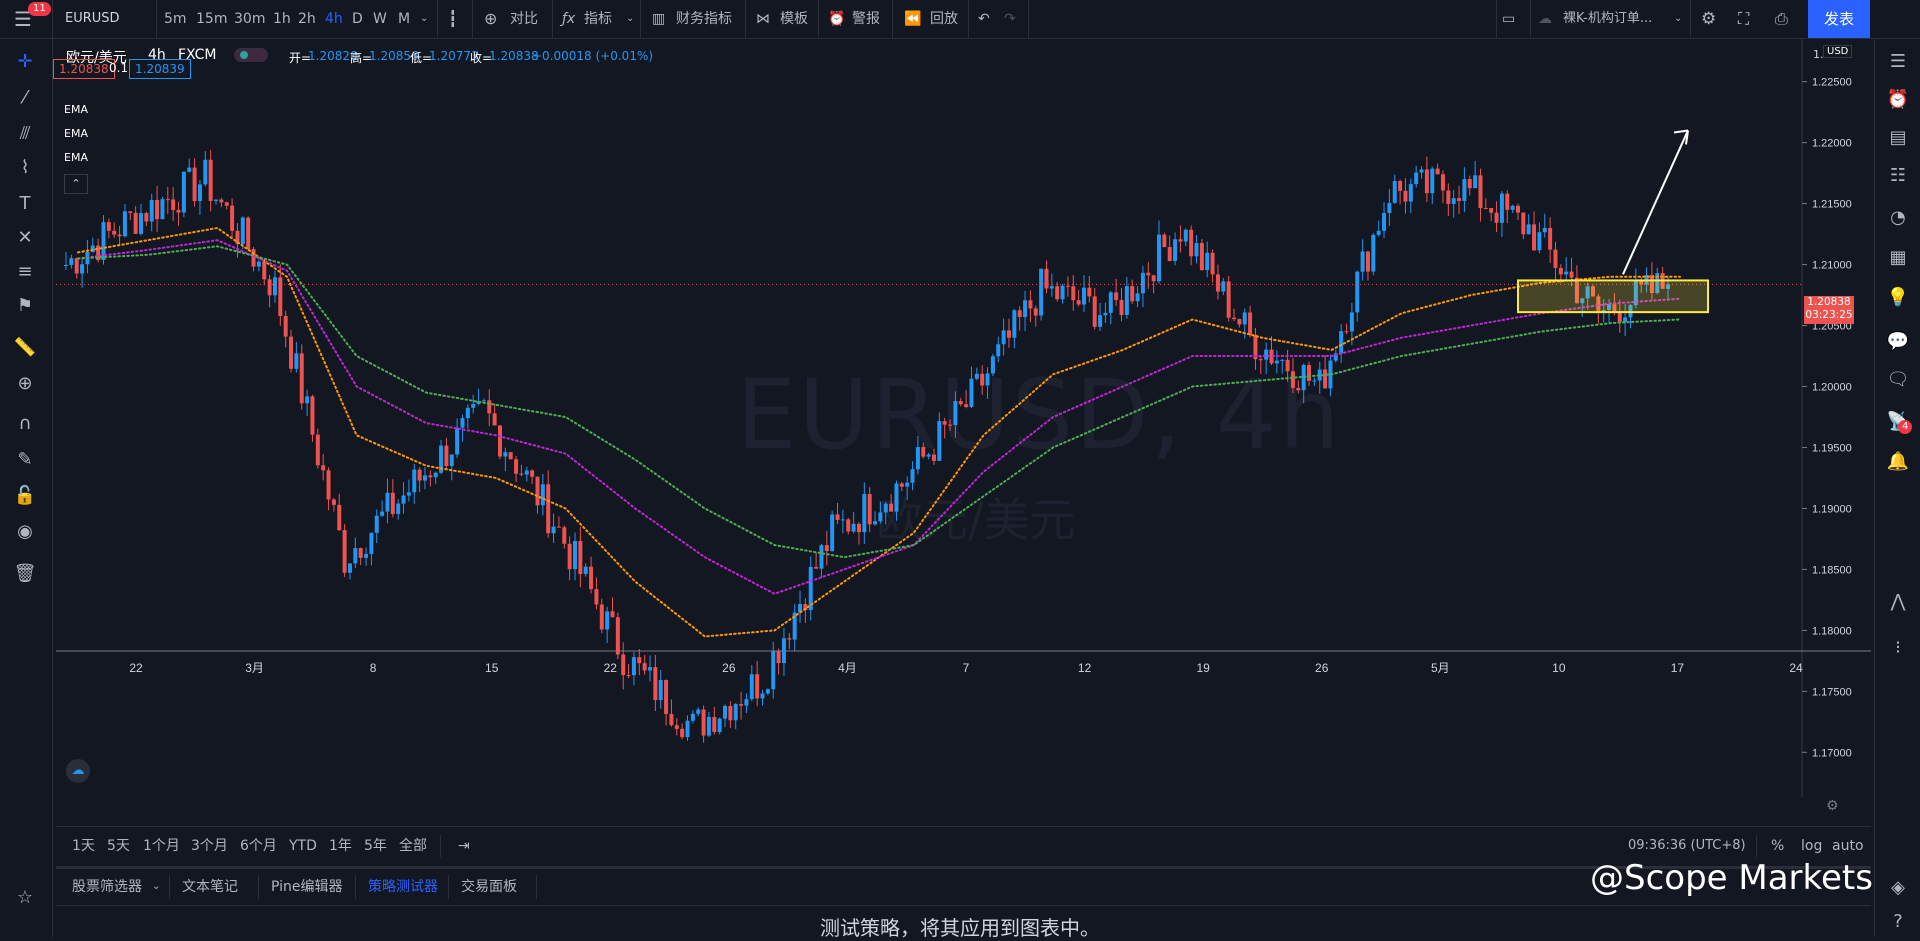 This screenshot has height=941, width=1920. I want to click on icons-tool-icon: ⚑, so click(25, 306).